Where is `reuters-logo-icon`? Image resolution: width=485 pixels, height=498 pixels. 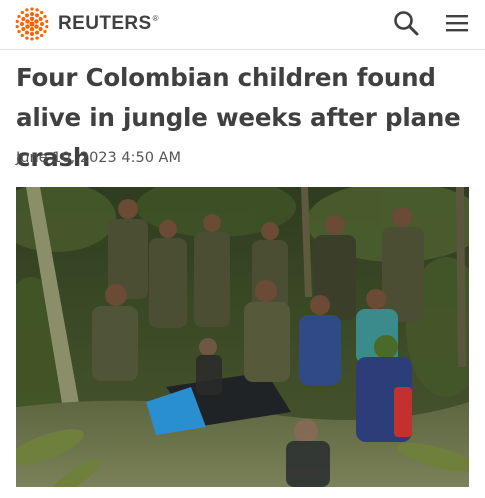 reuters-logo-icon is located at coordinates (32, 24).